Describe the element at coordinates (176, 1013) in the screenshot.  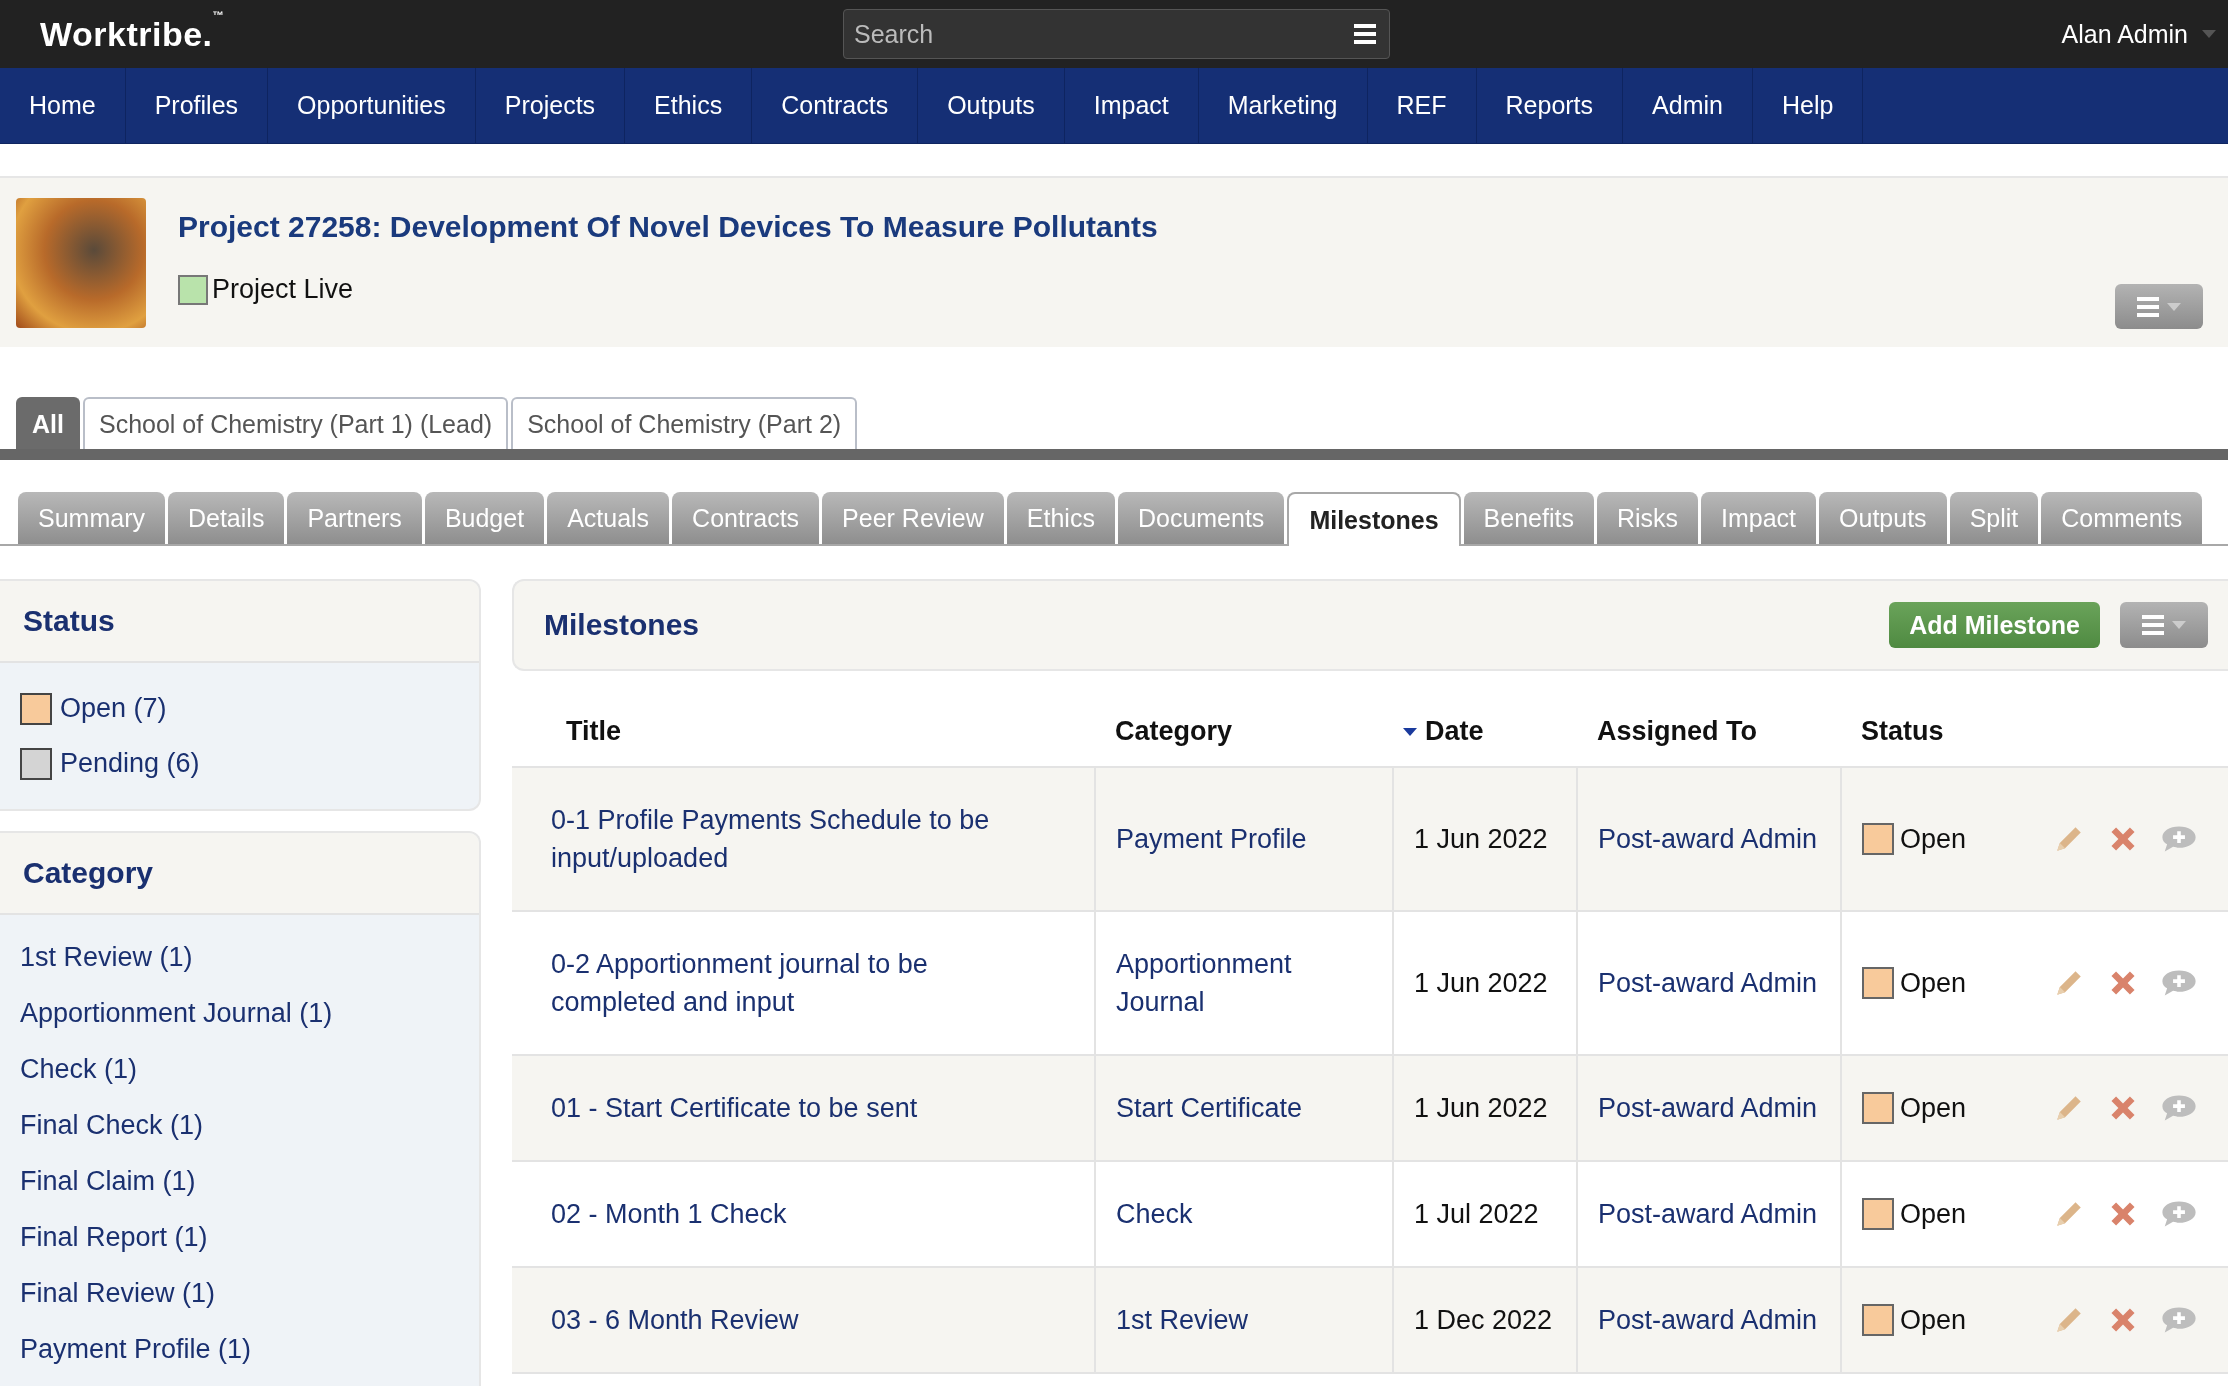
I see `filter-link: Apportionment Journal (1)` at that location.